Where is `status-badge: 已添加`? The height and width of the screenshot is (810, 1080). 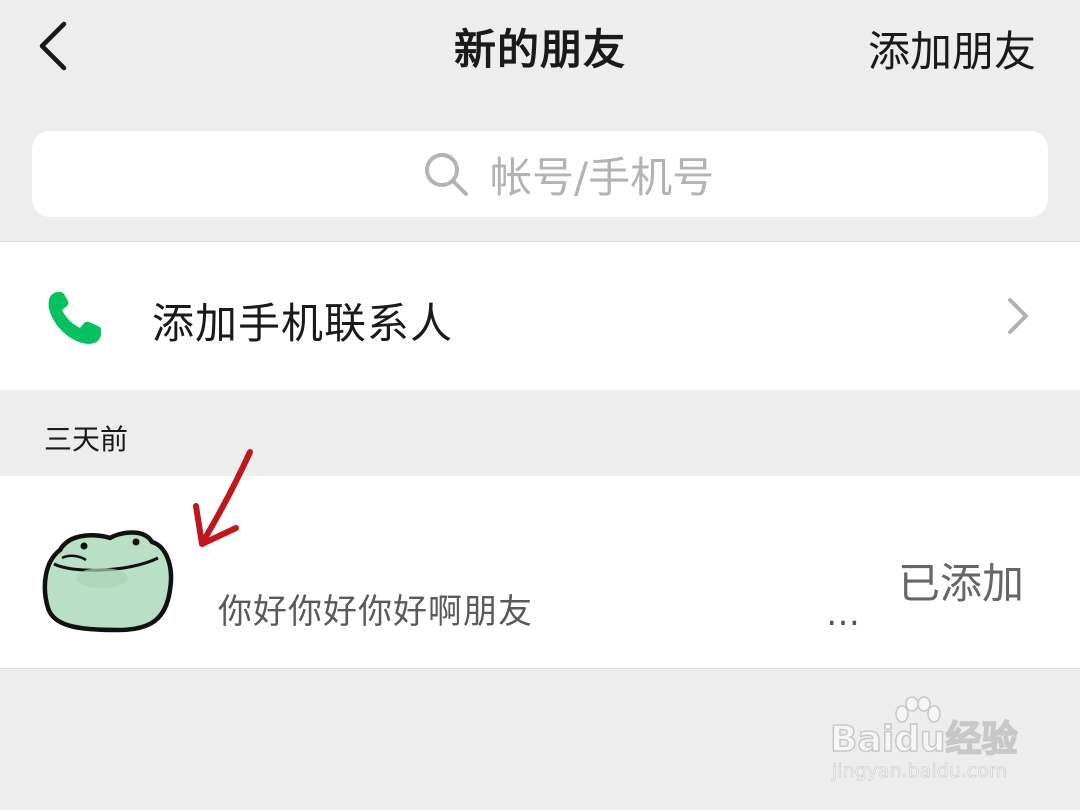 status-badge: 已添加 is located at coordinates (960, 583).